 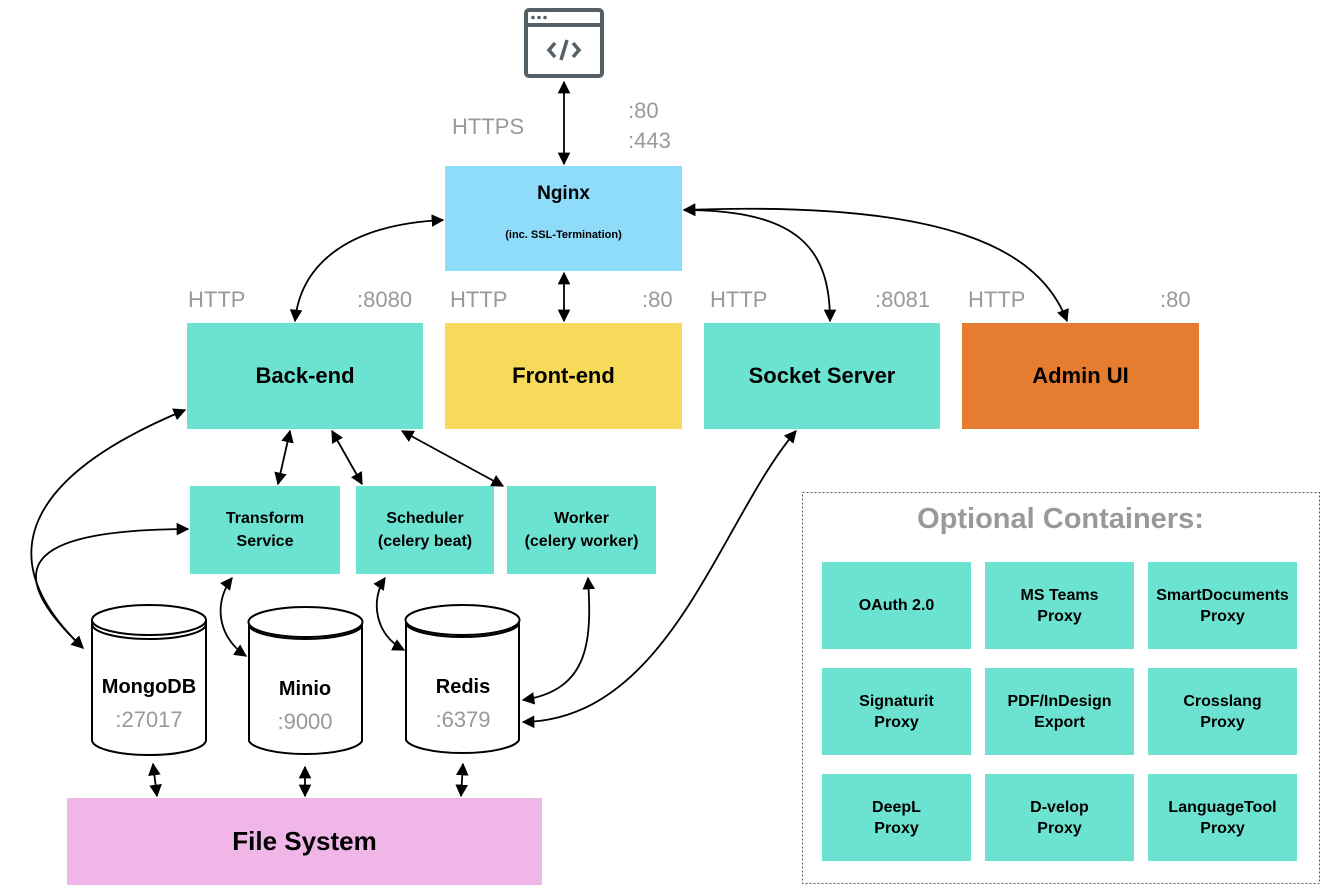 What do you see at coordinates (463, 687) in the screenshot?
I see `db-name: Redis` at bounding box center [463, 687].